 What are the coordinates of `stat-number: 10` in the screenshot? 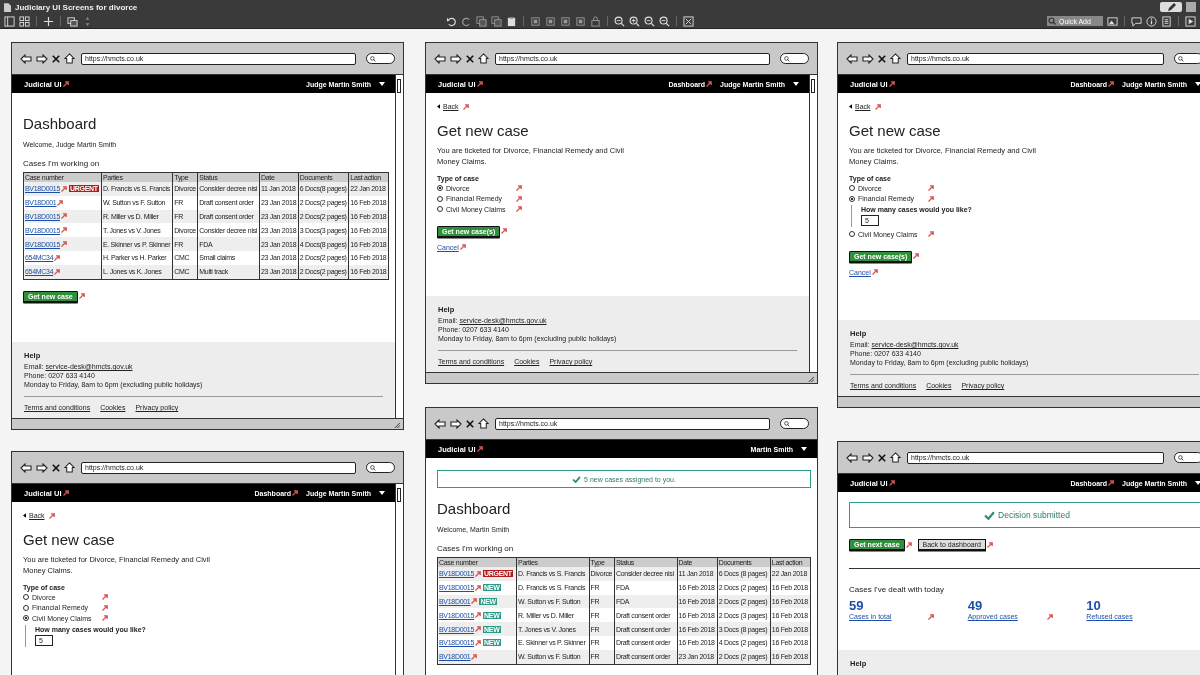 It's located at (1094, 606).